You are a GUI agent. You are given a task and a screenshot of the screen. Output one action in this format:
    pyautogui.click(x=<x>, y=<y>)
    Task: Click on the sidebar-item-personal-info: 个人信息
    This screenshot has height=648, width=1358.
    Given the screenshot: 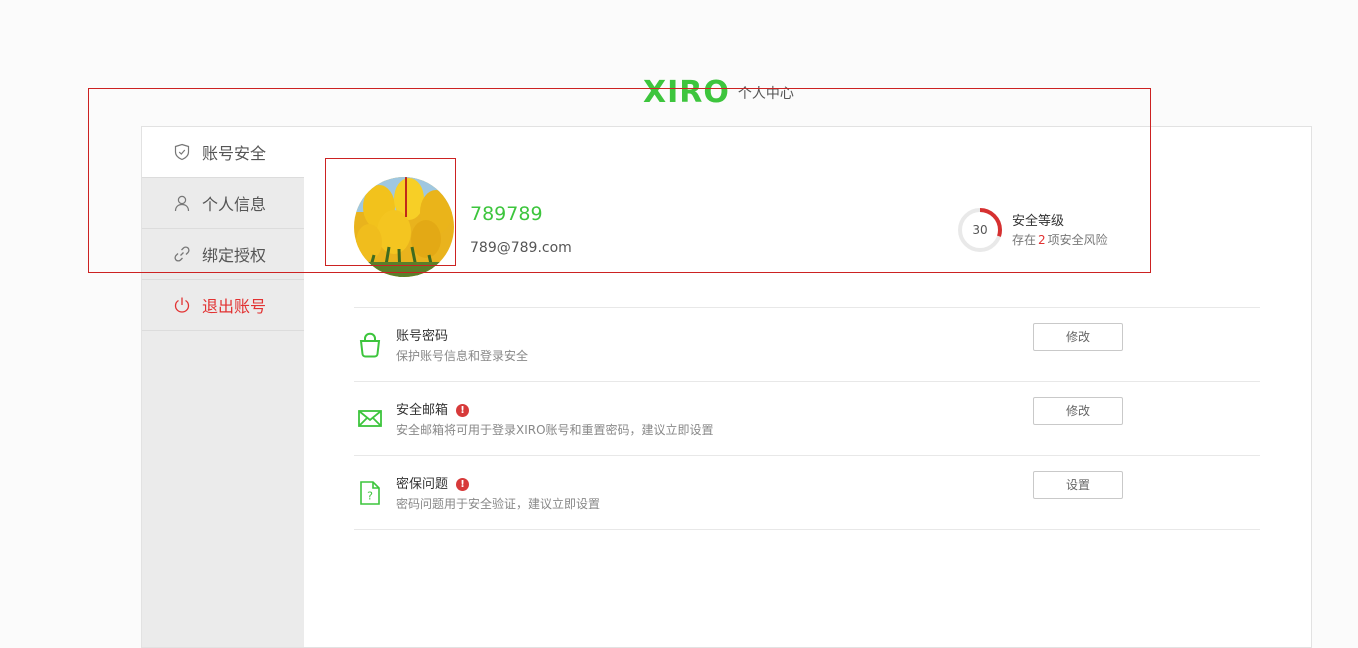 What is the action you would take?
    pyautogui.click(x=223, y=203)
    